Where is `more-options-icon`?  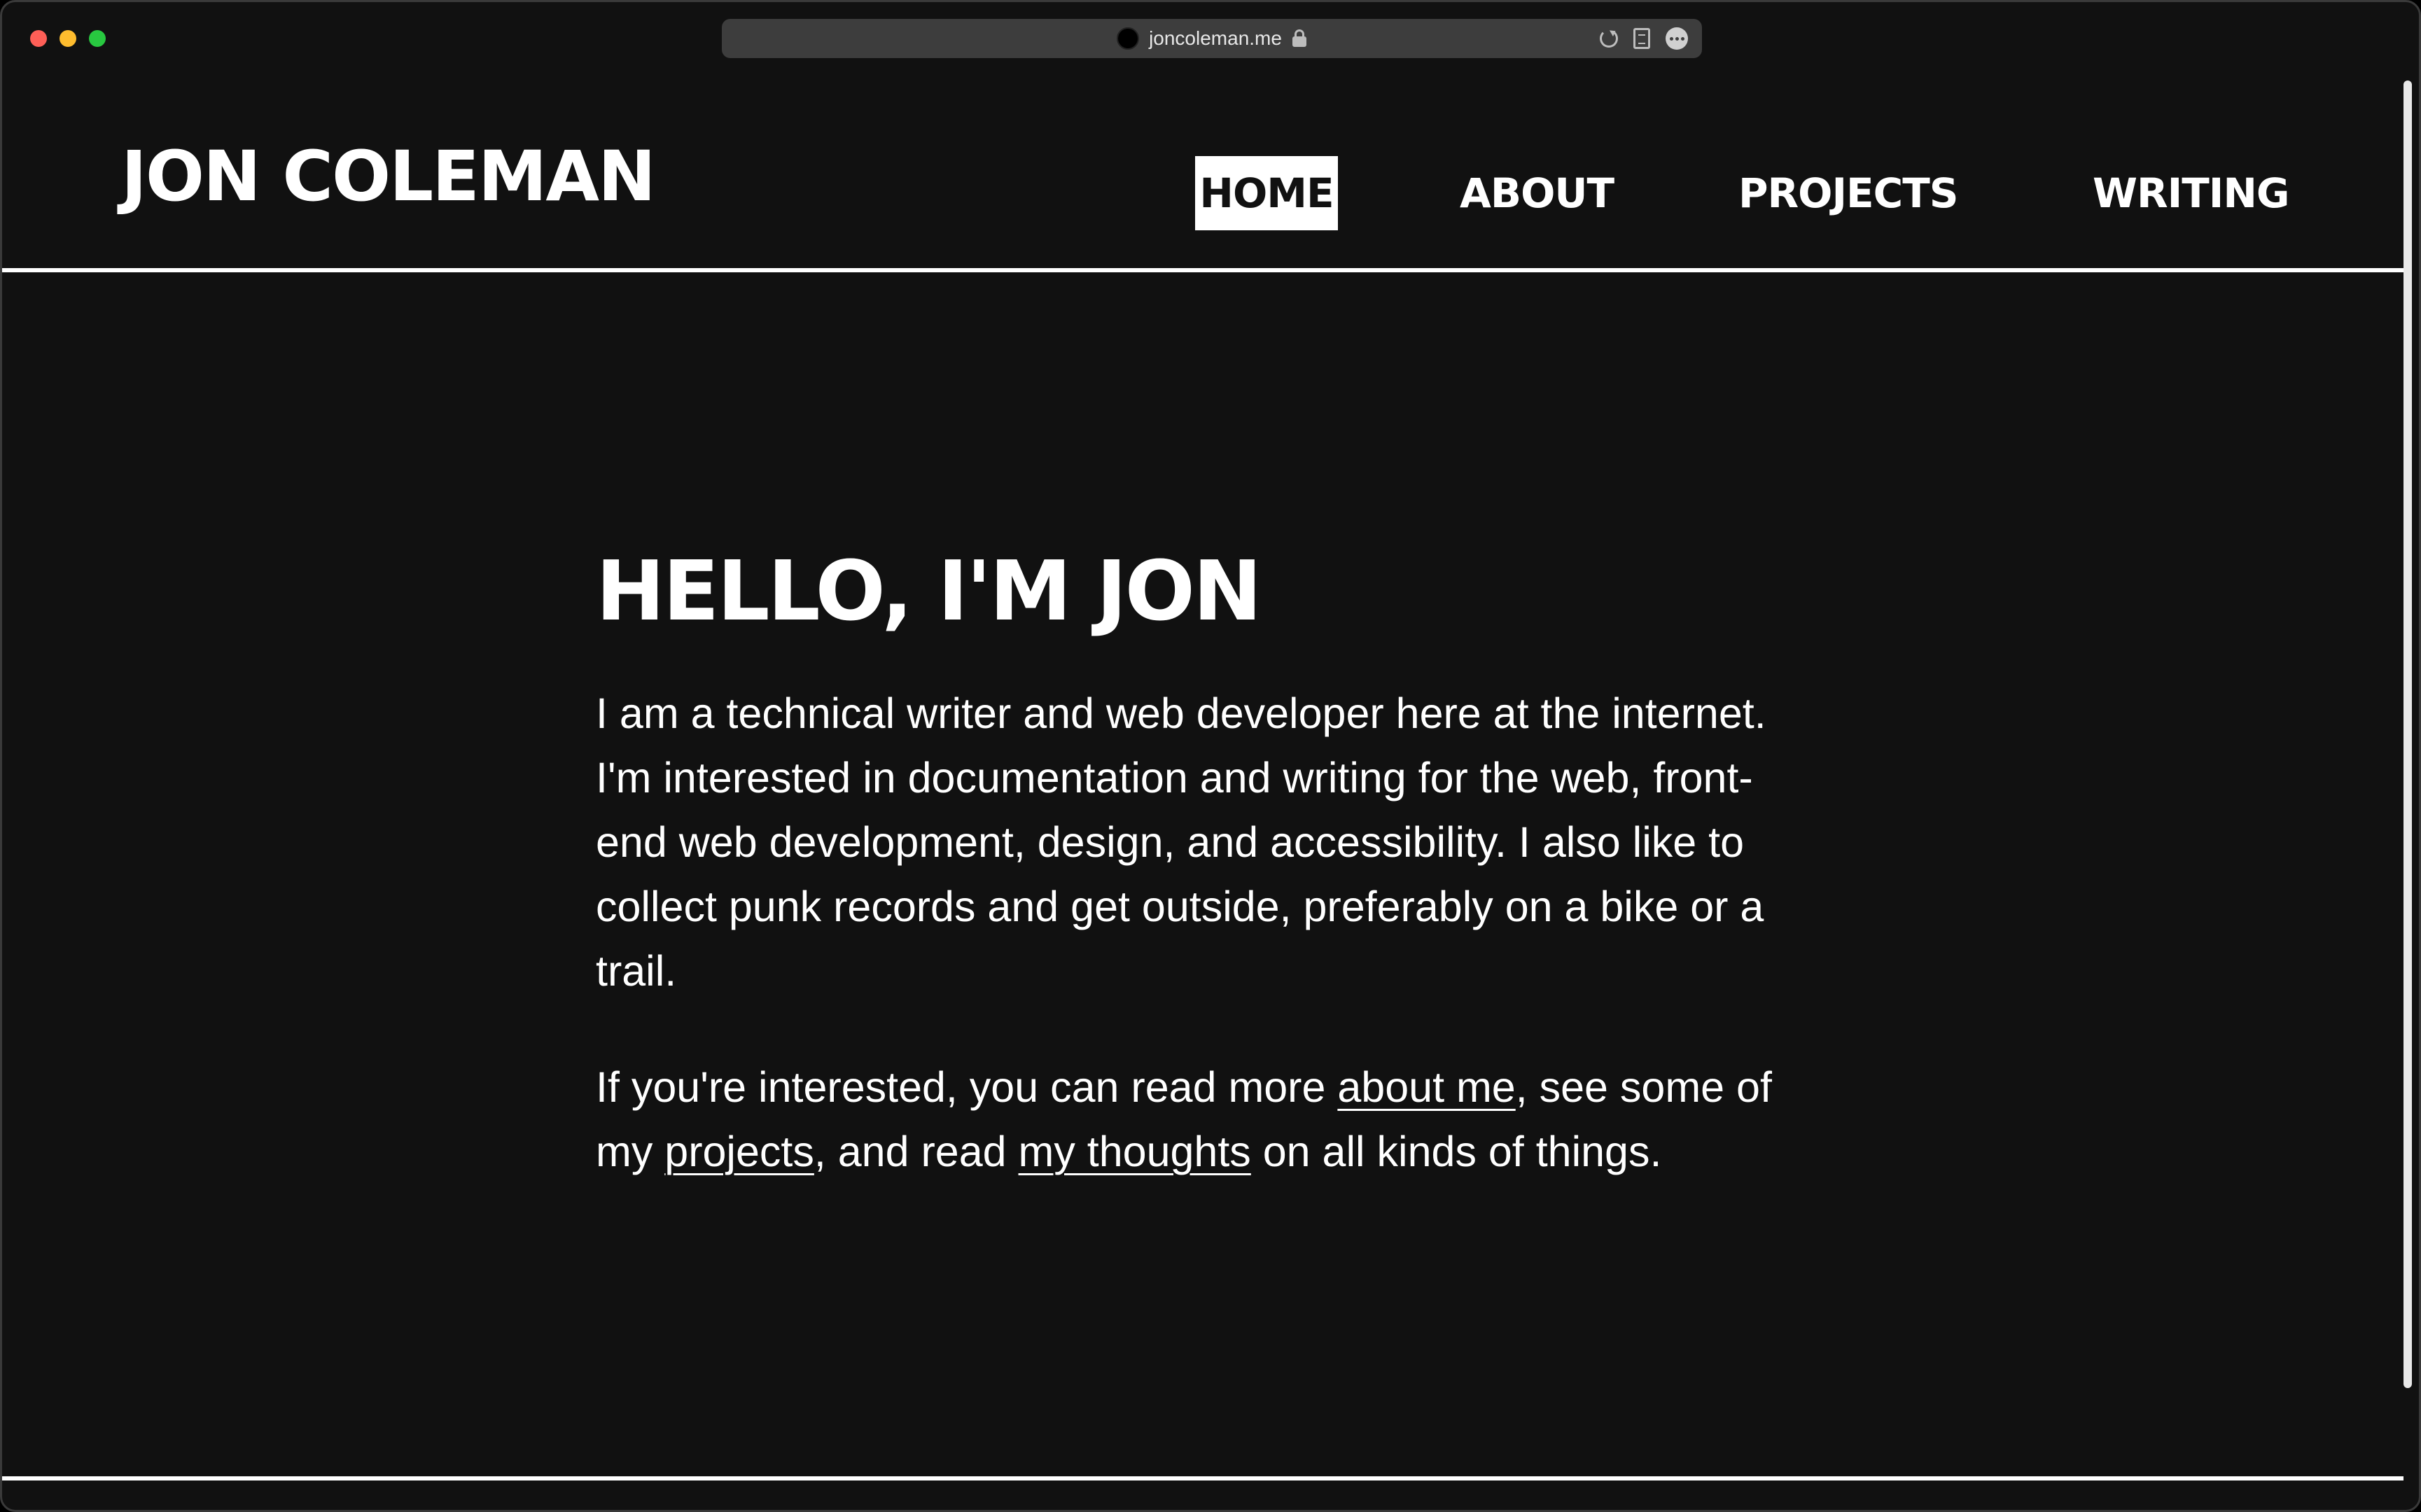 more-options-icon is located at coordinates (1677, 38).